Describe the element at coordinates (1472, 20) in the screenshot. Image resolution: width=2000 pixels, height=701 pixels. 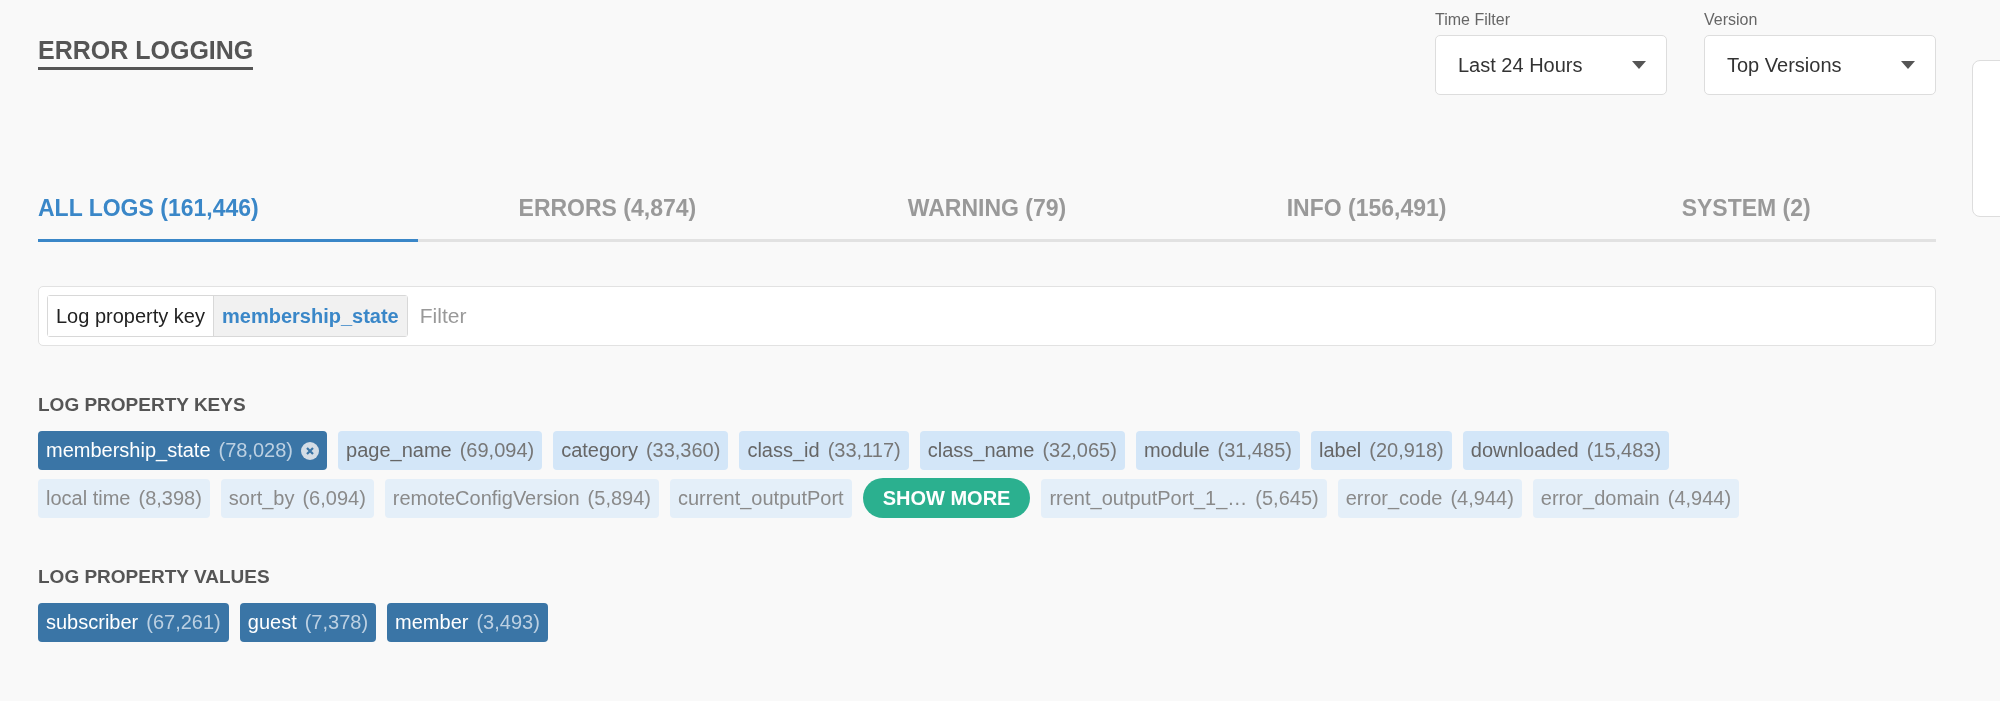
I see `field-label: Time Filter` at that location.